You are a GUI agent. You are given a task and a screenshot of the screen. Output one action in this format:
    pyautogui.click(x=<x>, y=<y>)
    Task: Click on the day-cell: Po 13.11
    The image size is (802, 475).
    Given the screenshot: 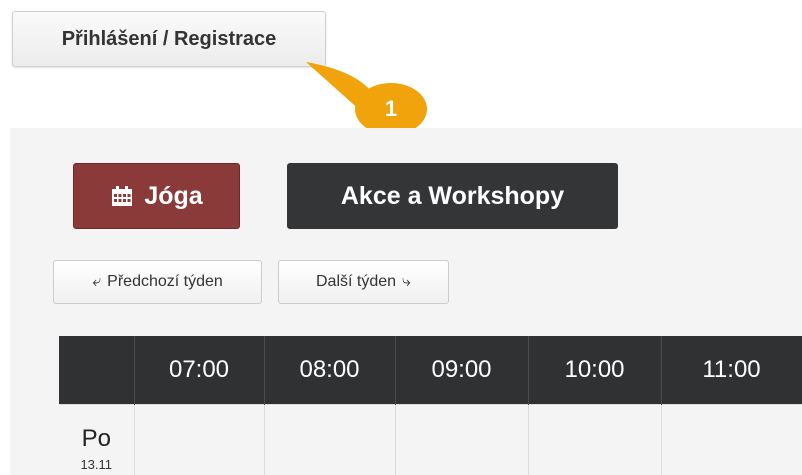 What is the action you would take?
    pyautogui.click(x=97, y=439)
    